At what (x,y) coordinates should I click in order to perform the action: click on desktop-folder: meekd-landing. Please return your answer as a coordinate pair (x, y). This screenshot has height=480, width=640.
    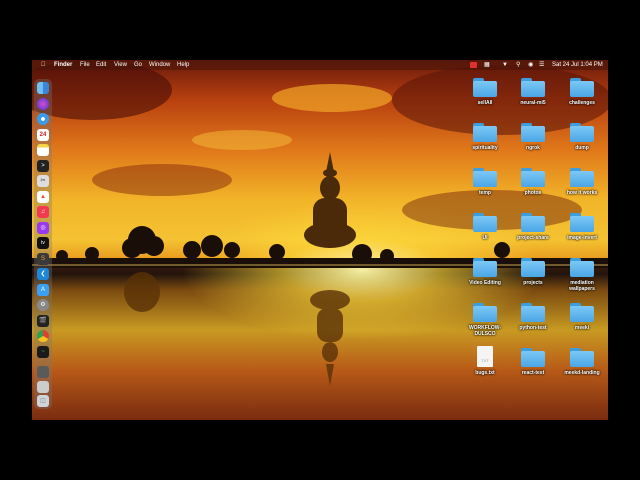
    Looking at the image, I should click on (582, 362).